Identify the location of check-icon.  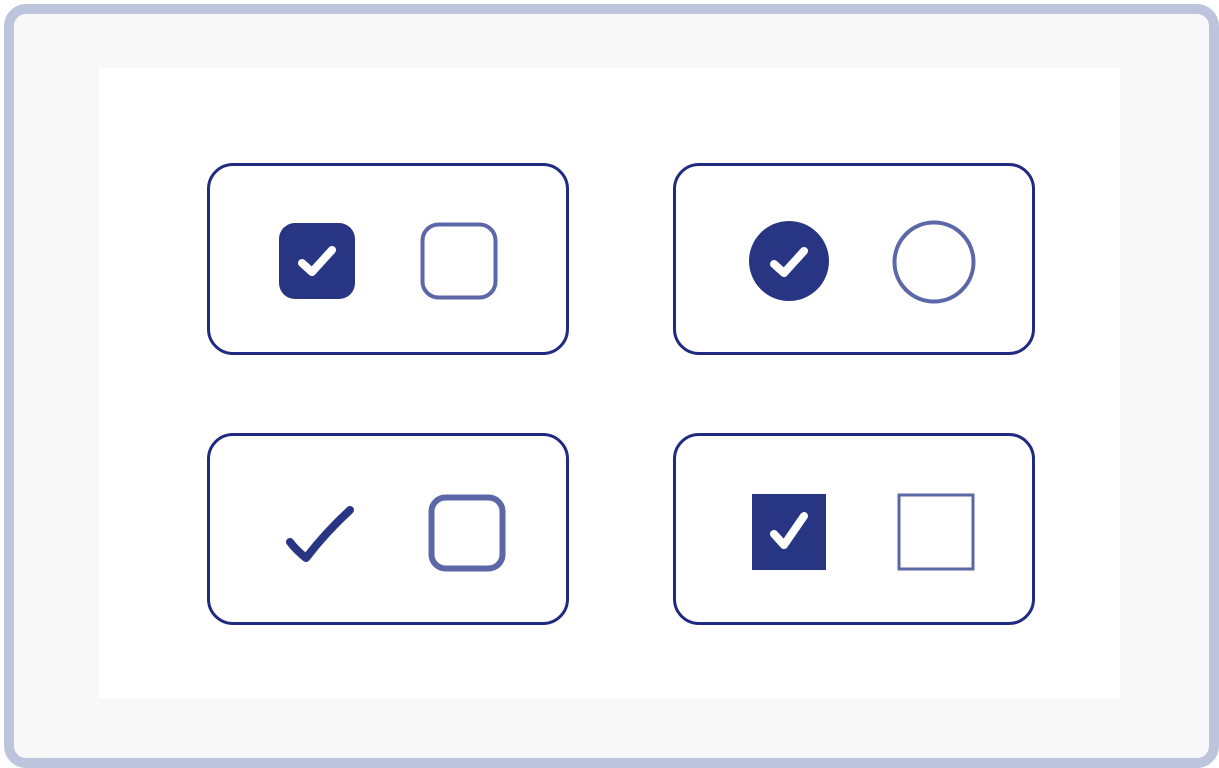
(320, 534).